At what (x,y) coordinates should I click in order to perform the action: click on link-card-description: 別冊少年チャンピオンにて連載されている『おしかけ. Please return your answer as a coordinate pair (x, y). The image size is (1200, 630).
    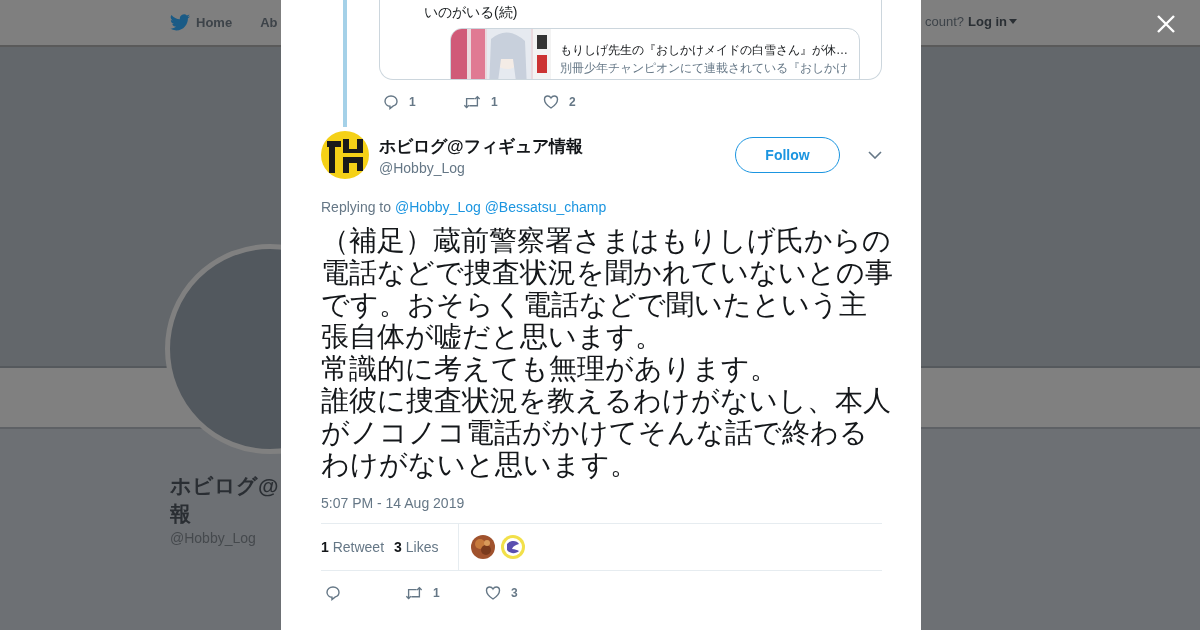
    Looking at the image, I should click on (704, 68).